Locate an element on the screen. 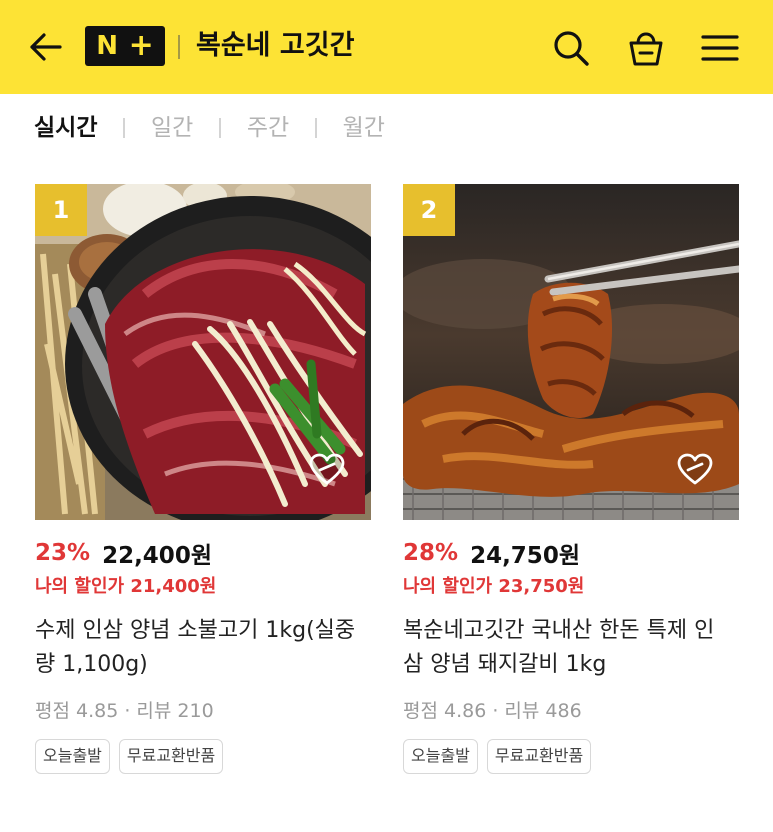  sale-price: 22,400원 is located at coordinates (157, 556).